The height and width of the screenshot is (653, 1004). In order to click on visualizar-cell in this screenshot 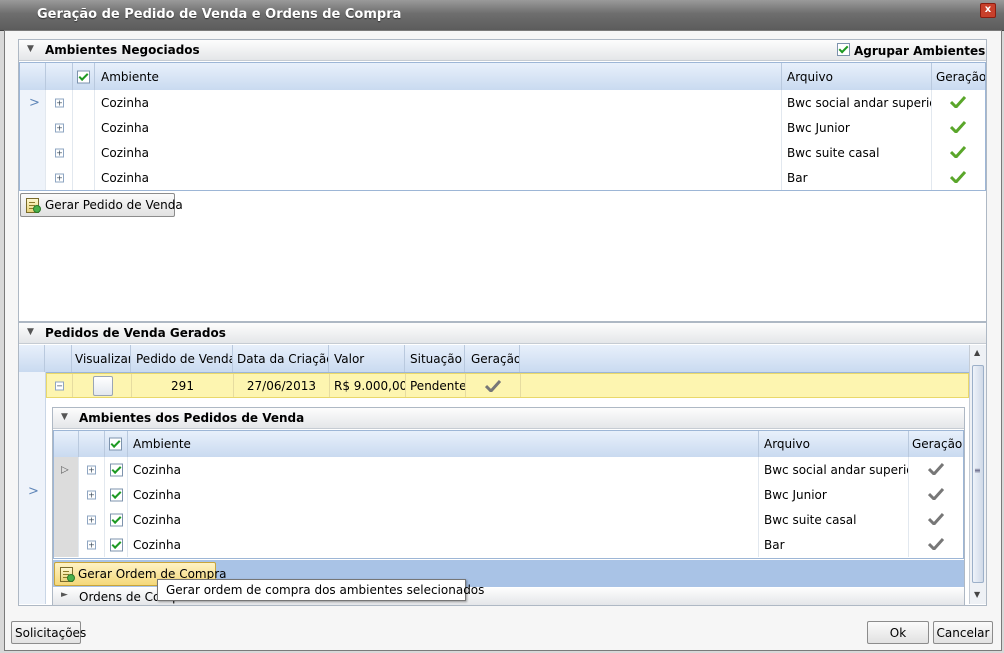, I will do `click(102, 385)`.